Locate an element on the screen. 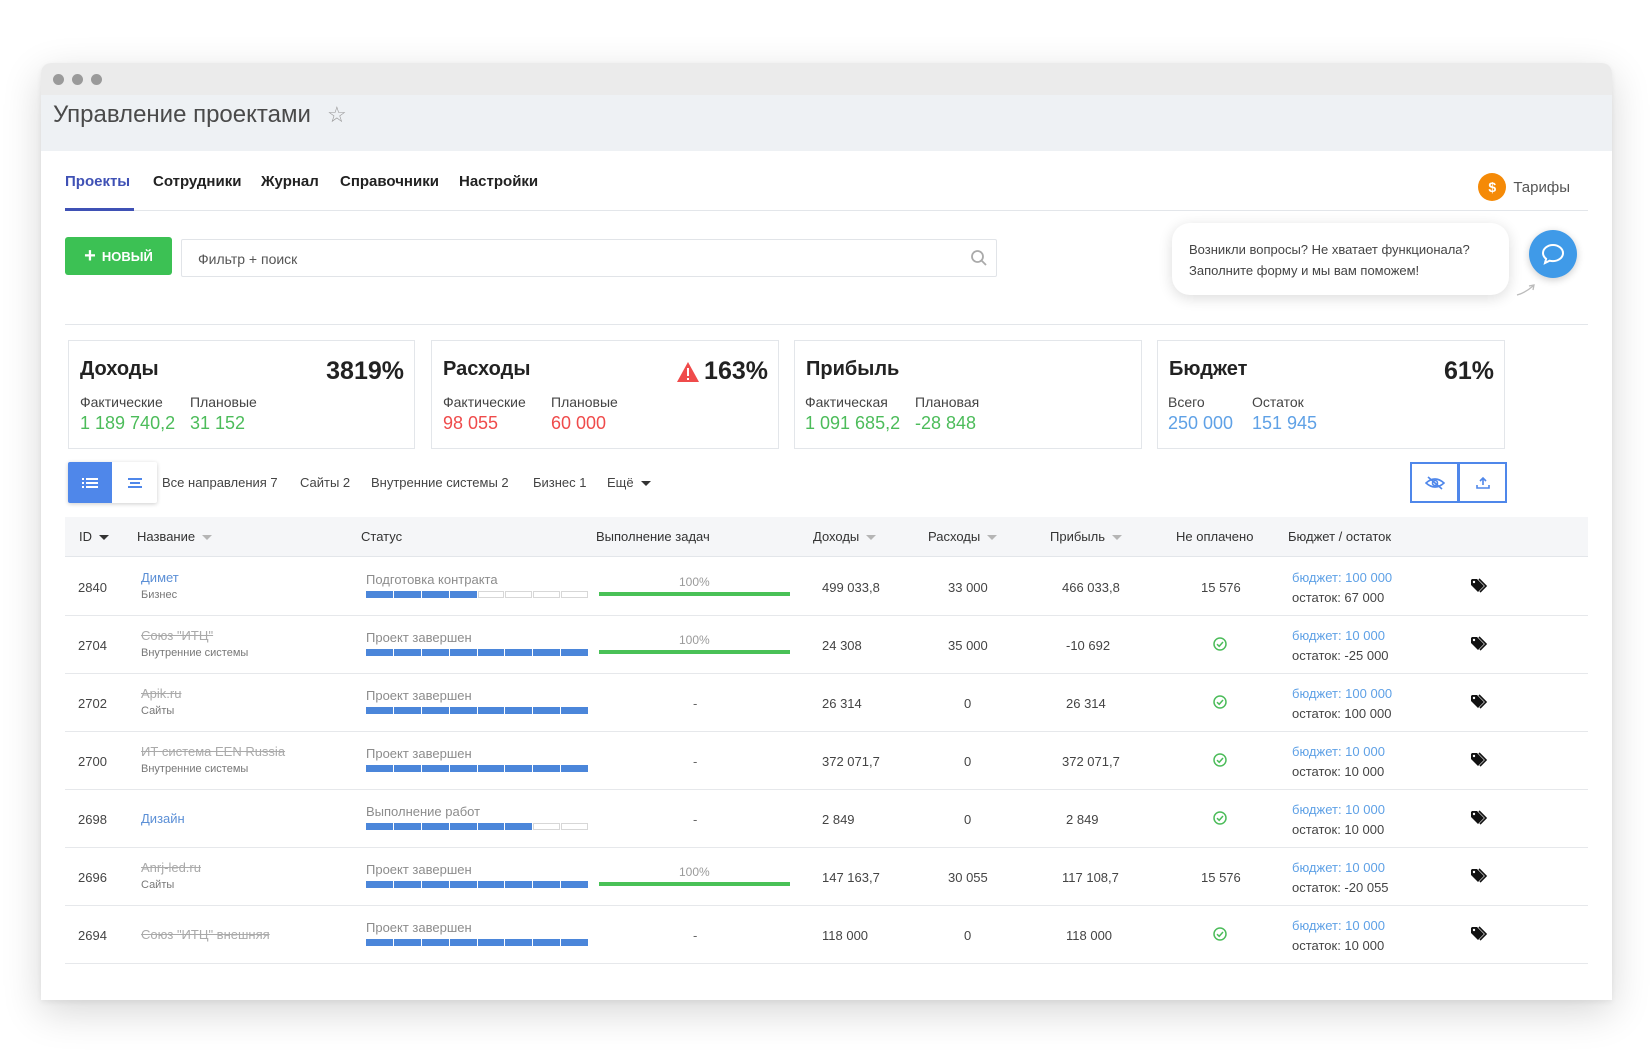  project-name-link: ИТ система EEN Russia is located at coordinates (213, 751).